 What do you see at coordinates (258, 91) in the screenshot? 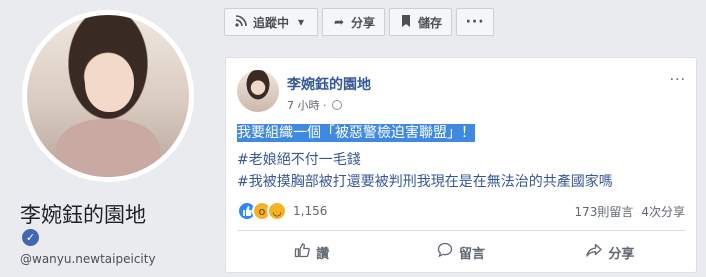
I see `post-author-avatar` at bounding box center [258, 91].